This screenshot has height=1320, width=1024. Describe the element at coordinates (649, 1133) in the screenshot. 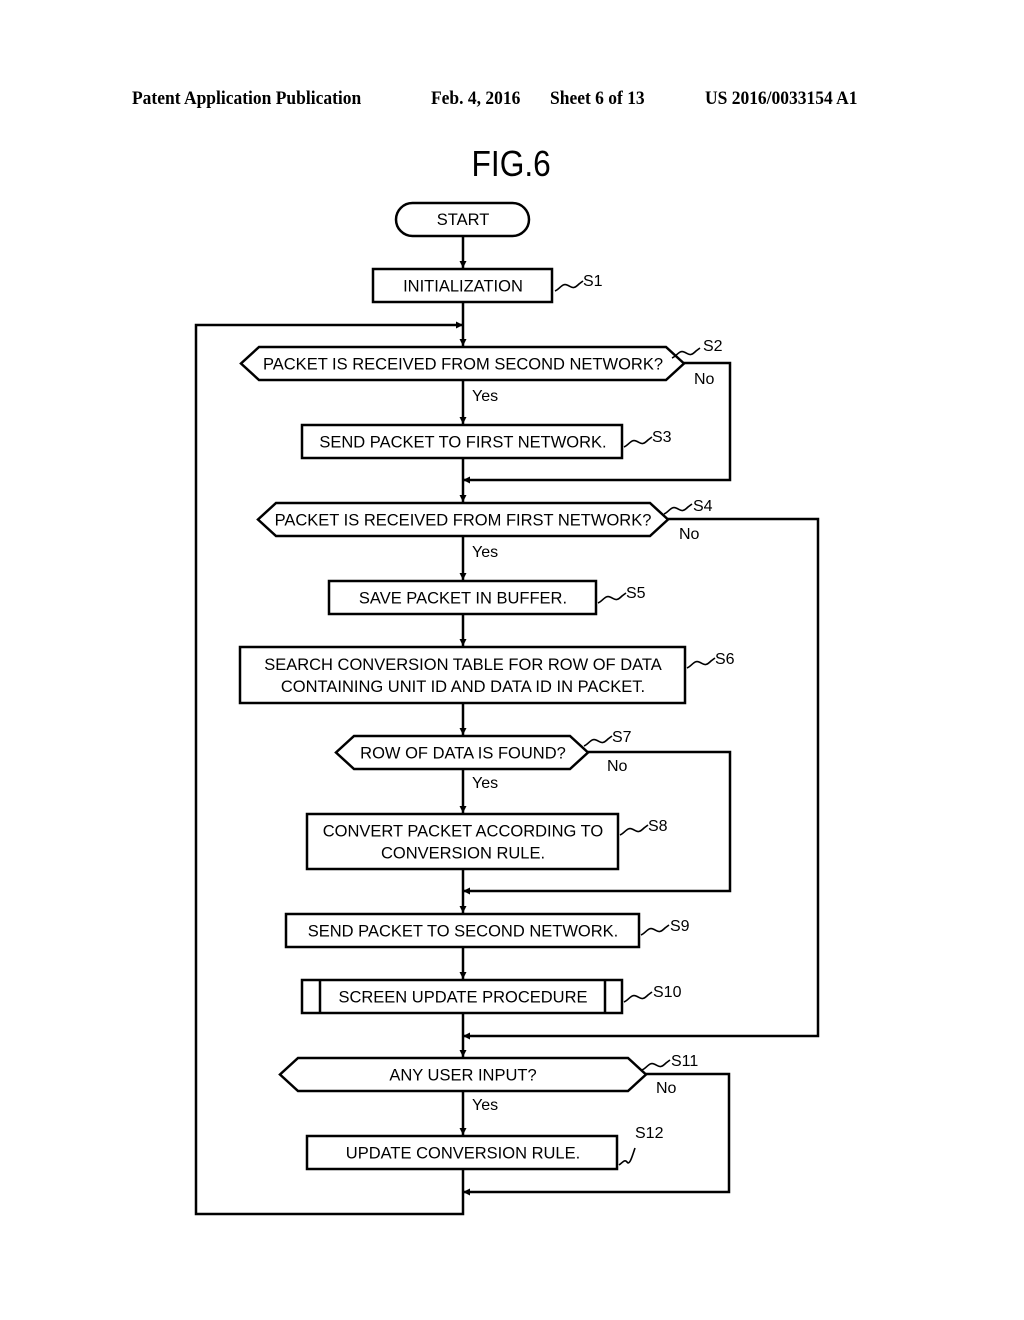

I see `step-s12-id: S12` at that location.